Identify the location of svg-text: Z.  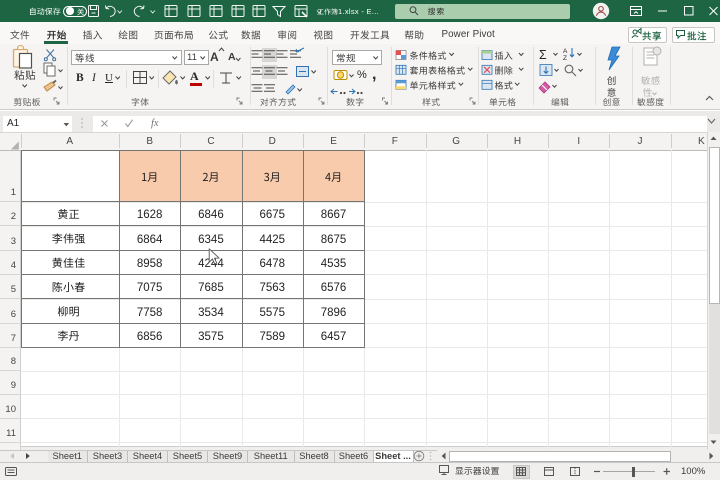
(565, 58).